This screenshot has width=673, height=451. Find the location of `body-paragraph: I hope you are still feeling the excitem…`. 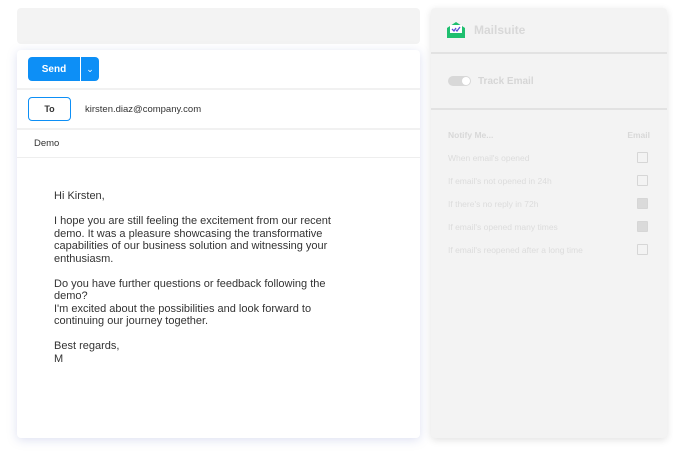

body-paragraph: I hope you are still feeling the excitem… is located at coordinates (192, 240).